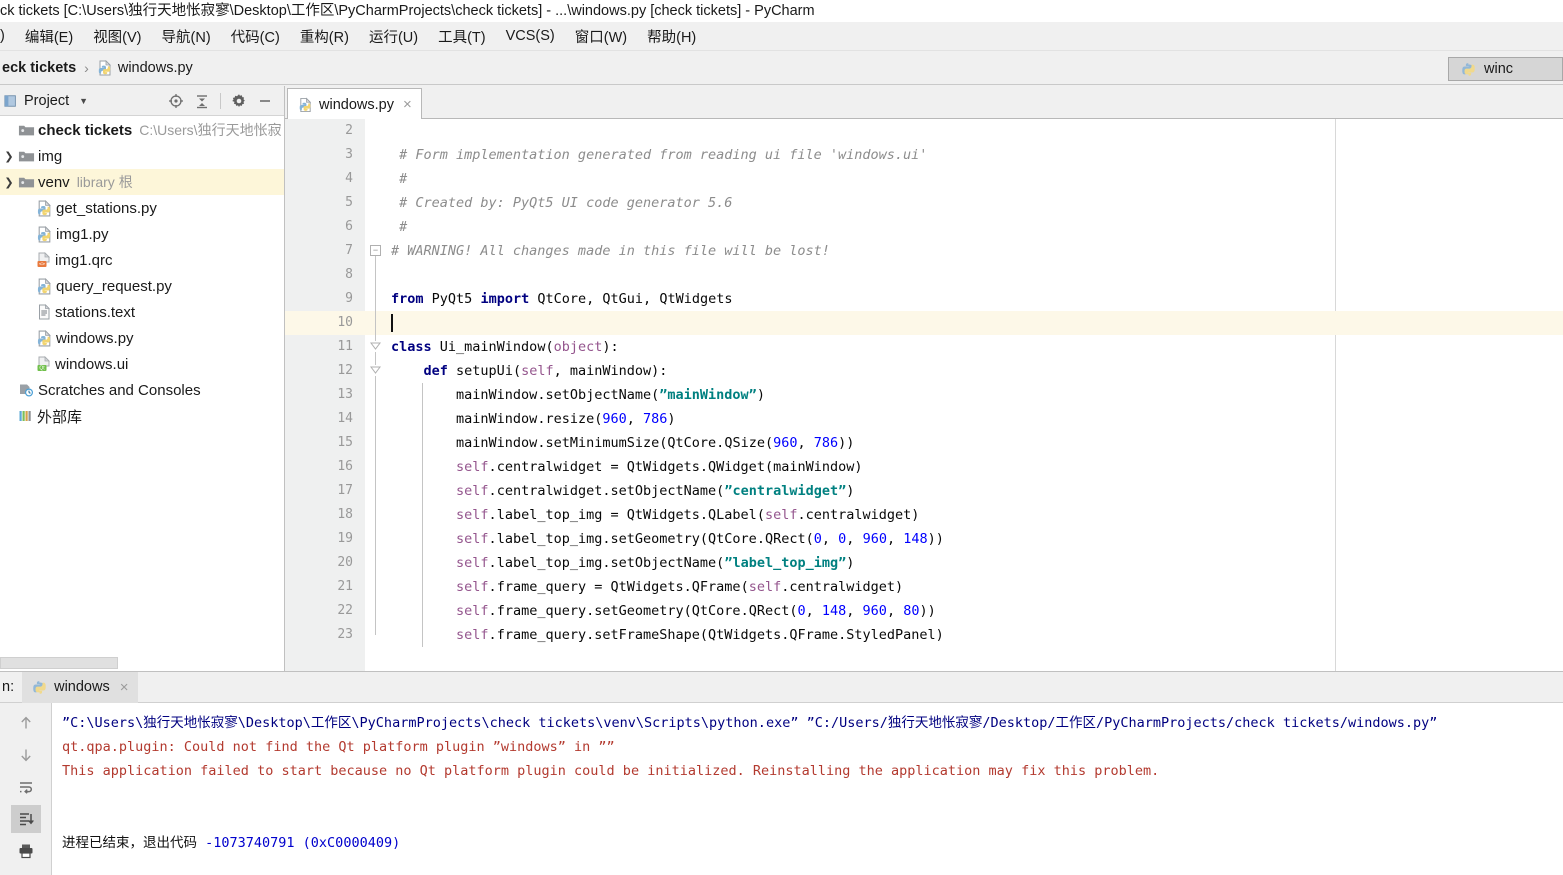 This screenshot has width=1563, height=875. What do you see at coordinates (345, 418) in the screenshot?
I see `line-number: 14` at bounding box center [345, 418].